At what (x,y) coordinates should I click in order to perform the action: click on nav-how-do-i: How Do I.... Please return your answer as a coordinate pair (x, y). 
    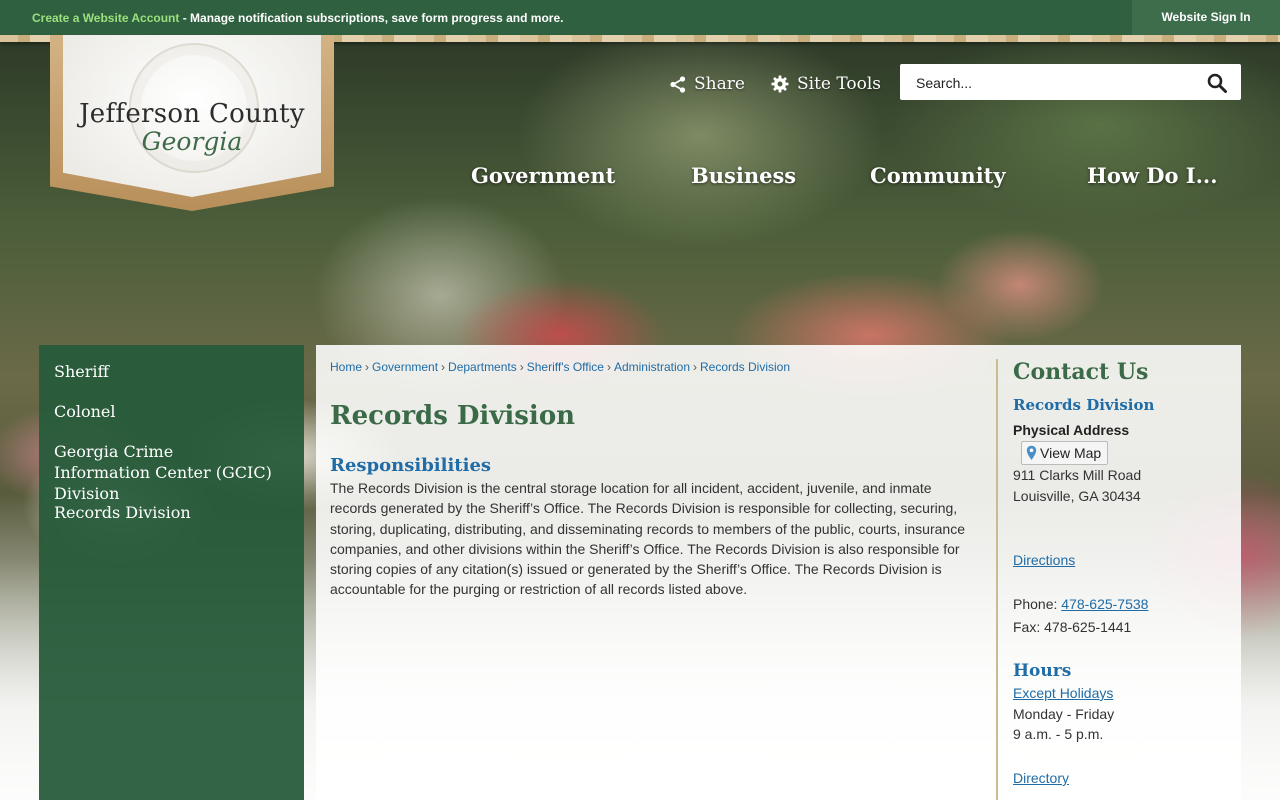
    Looking at the image, I should click on (1152, 175).